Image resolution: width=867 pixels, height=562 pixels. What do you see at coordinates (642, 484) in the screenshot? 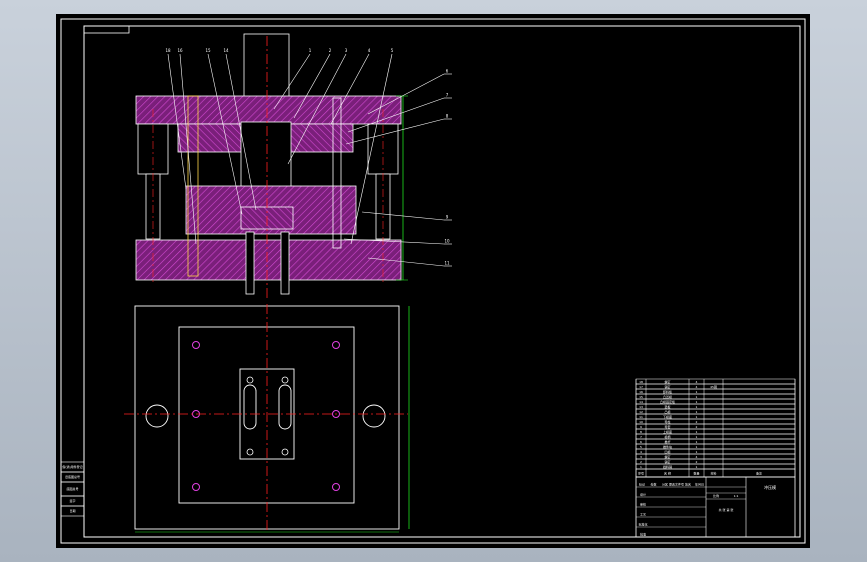
I see `title-label: 标记` at bounding box center [642, 484].